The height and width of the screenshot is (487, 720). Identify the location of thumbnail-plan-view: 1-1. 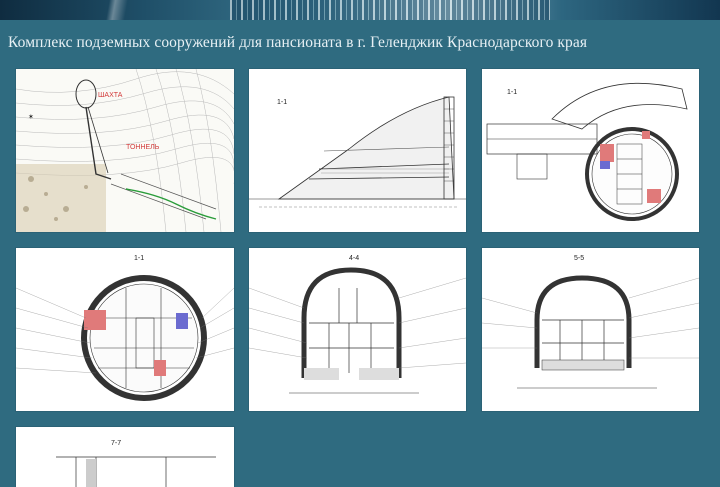
(590, 150).